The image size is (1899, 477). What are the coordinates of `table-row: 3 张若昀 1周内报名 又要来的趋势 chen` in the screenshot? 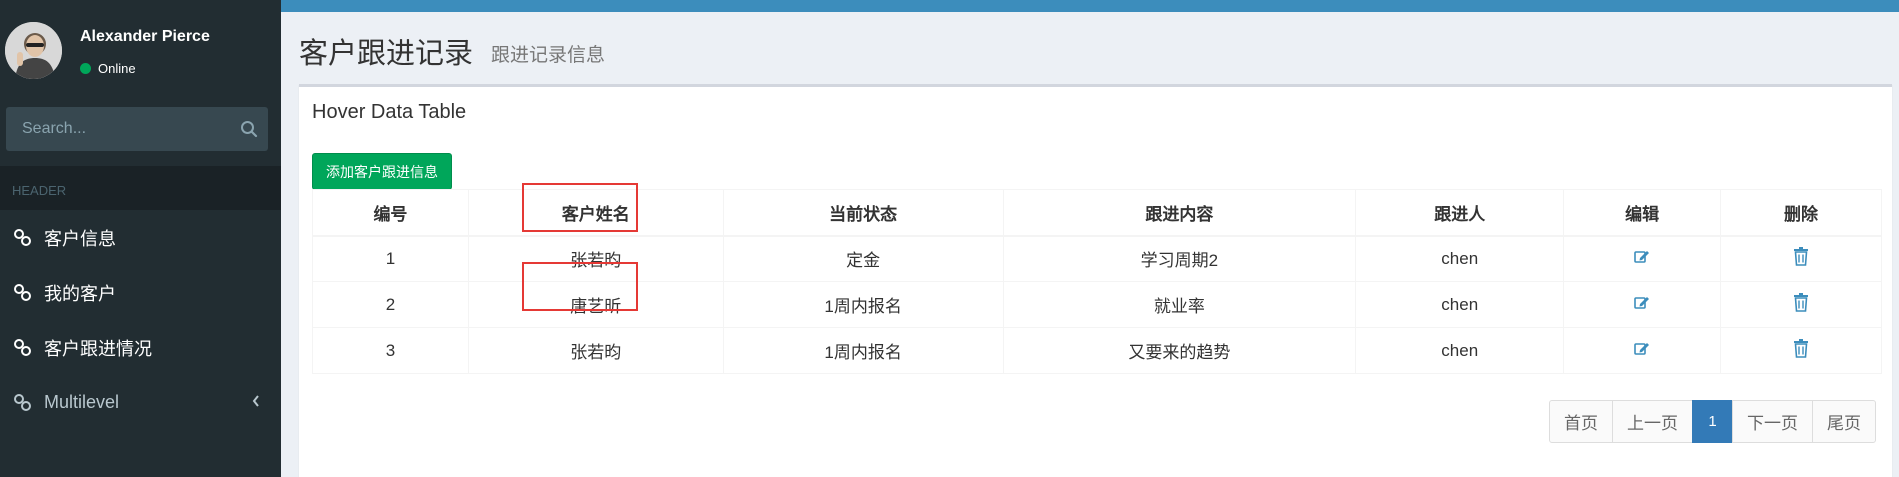 It's located at (1097, 350).